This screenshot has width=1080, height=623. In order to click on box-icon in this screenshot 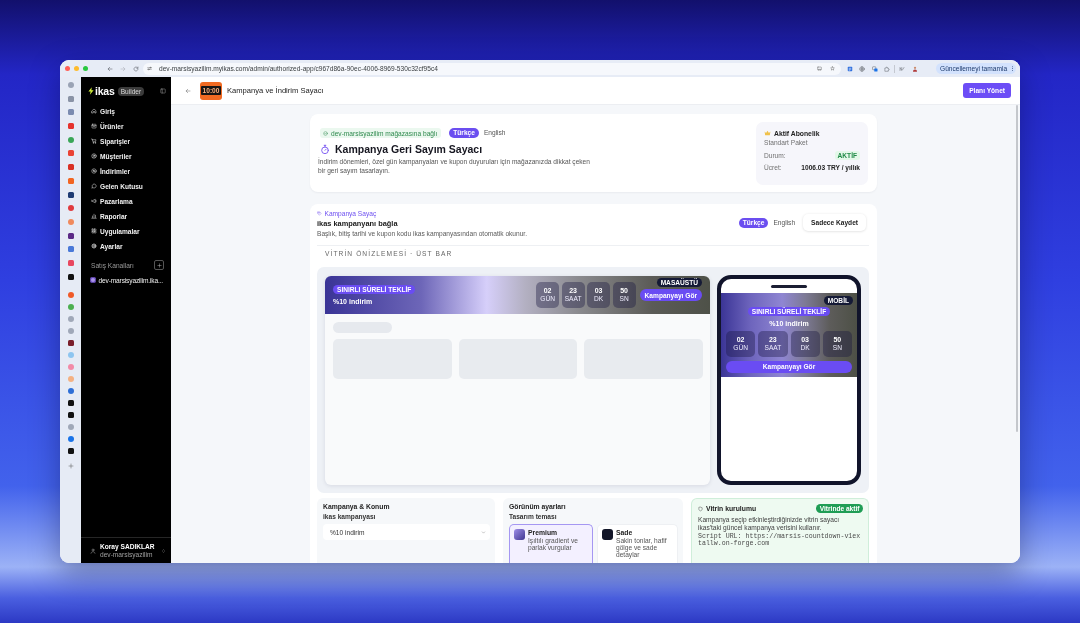, I will do `click(94, 126)`.